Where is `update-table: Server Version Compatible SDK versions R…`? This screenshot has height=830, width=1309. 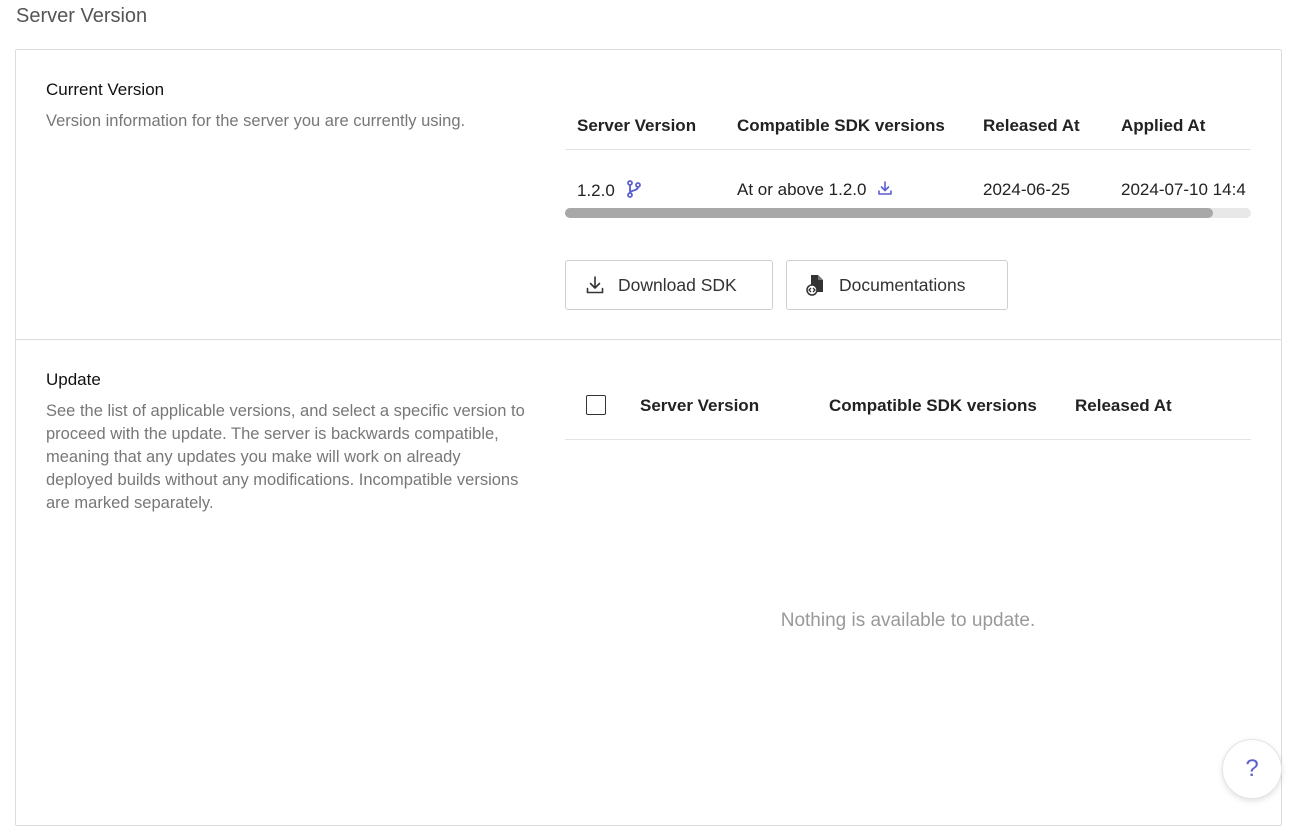 update-table: Server Version Compatible SDK versions R… is located at coordinates (908, 410).